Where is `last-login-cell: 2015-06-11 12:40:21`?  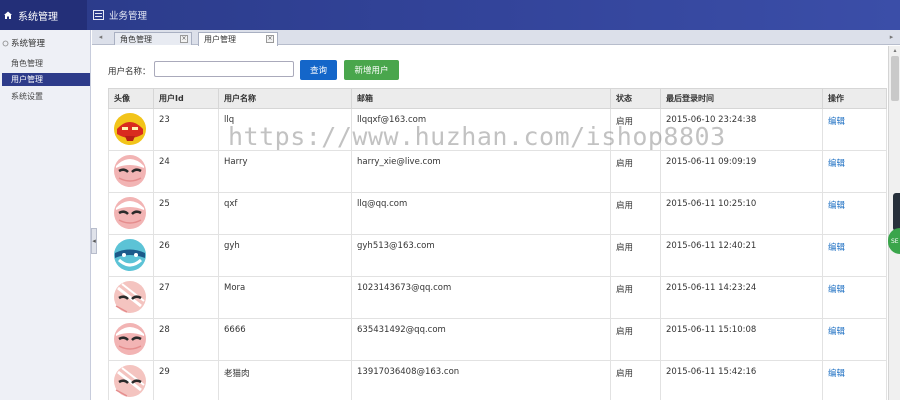
last-login-cell: 2015-06-11 12:40:21 is located at coordinates (741, 255).